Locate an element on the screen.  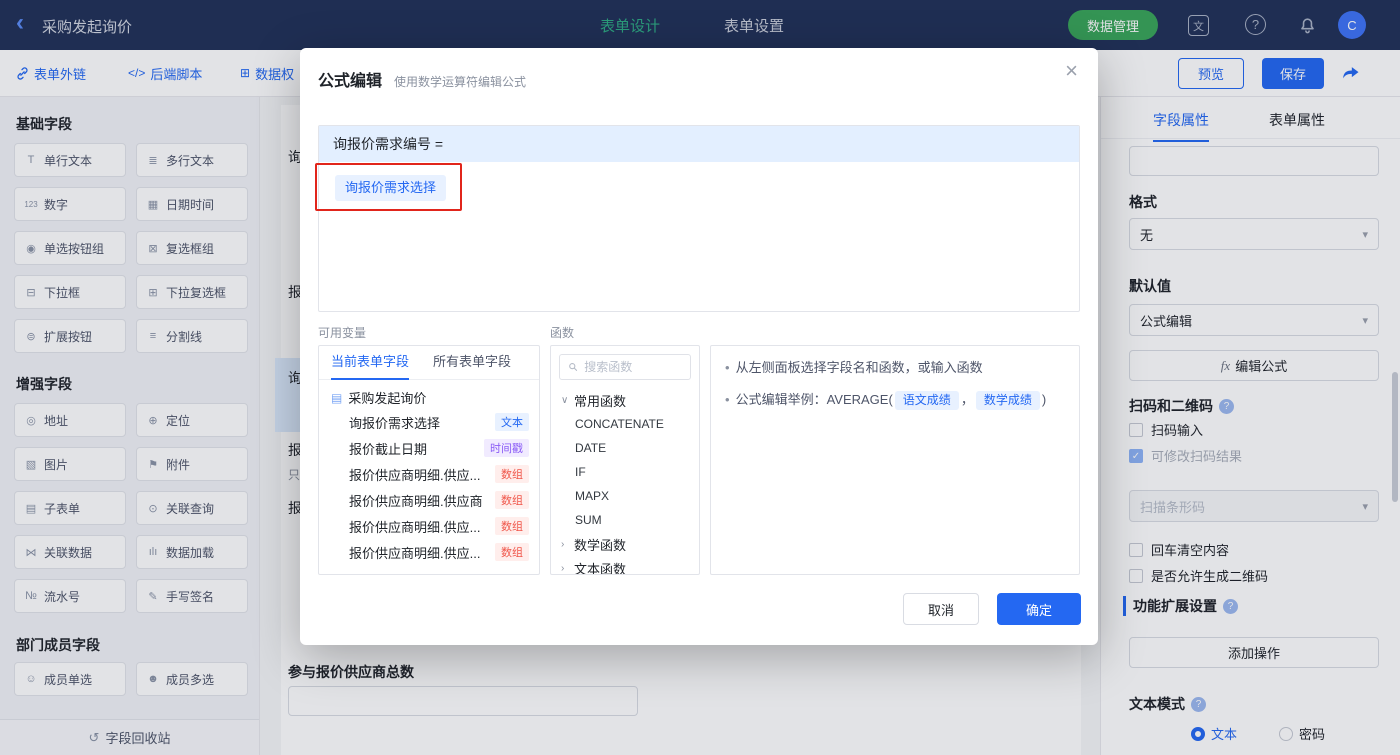
functions-label: 函数 is located at coordinates (562, 333).